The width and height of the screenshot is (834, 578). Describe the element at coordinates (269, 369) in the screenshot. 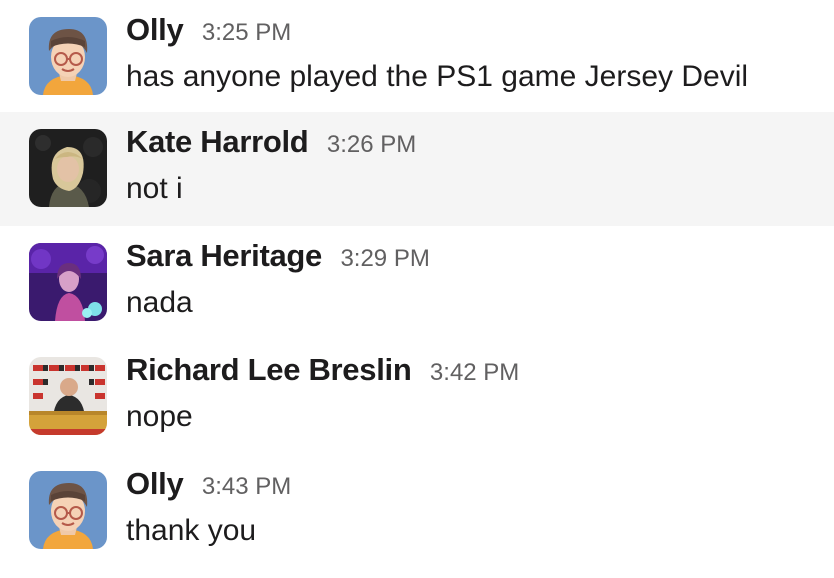

I see `author-name: Richard Lee Breslin` at that location.